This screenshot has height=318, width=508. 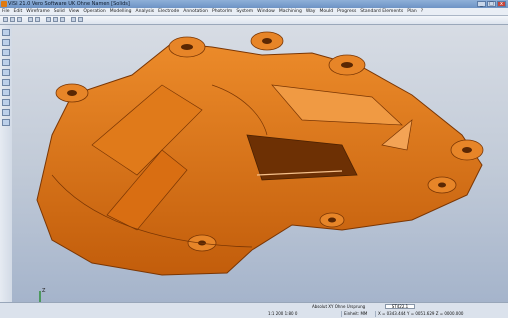 I want to click on menu-modelling: Modelling, so click(x=121, y=11).